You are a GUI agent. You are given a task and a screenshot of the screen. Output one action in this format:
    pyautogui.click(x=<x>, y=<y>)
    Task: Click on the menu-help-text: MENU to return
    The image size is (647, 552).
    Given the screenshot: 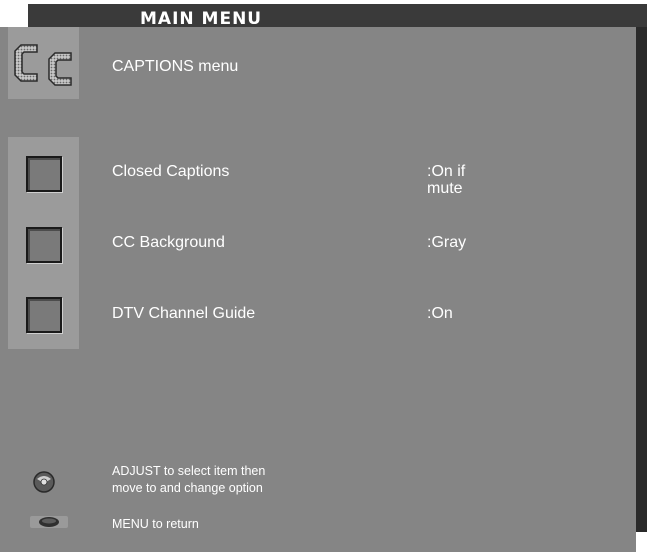 What is the action you would take?
    pyautogui.click(x=155, y=524)
    